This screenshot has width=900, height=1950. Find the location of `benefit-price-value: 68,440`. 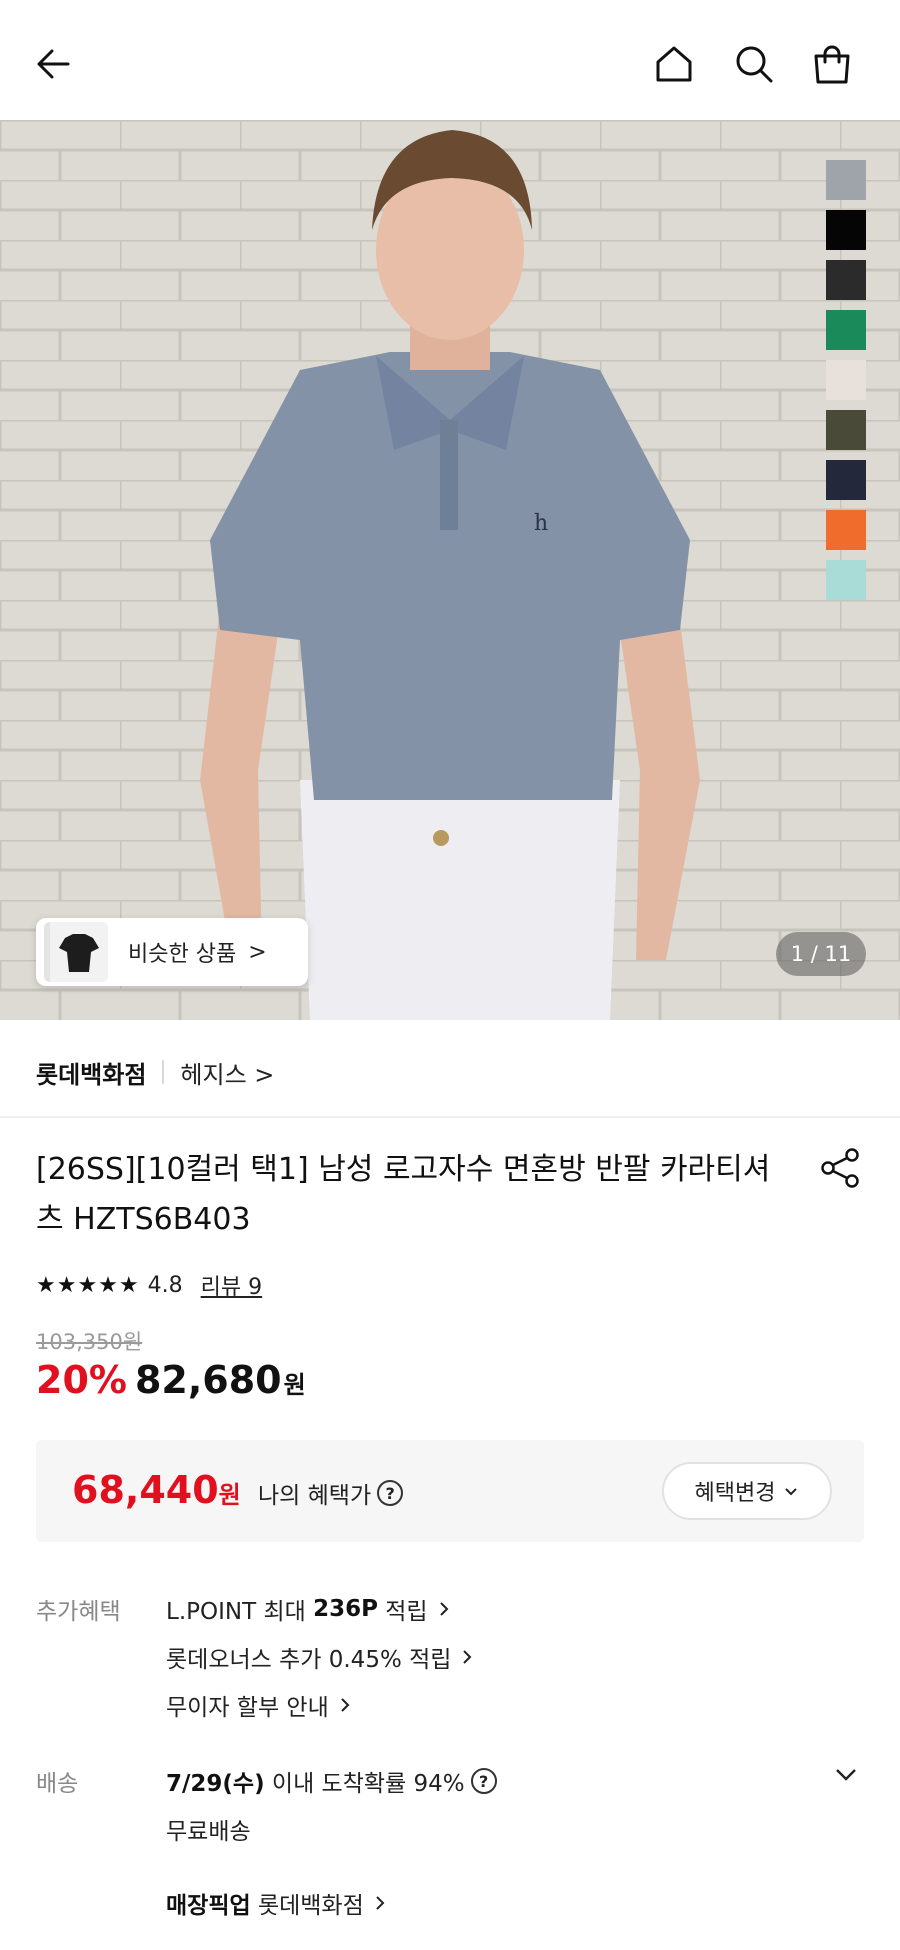

benefit-price-value: 68,440 is located at coordinates (145, 1490).